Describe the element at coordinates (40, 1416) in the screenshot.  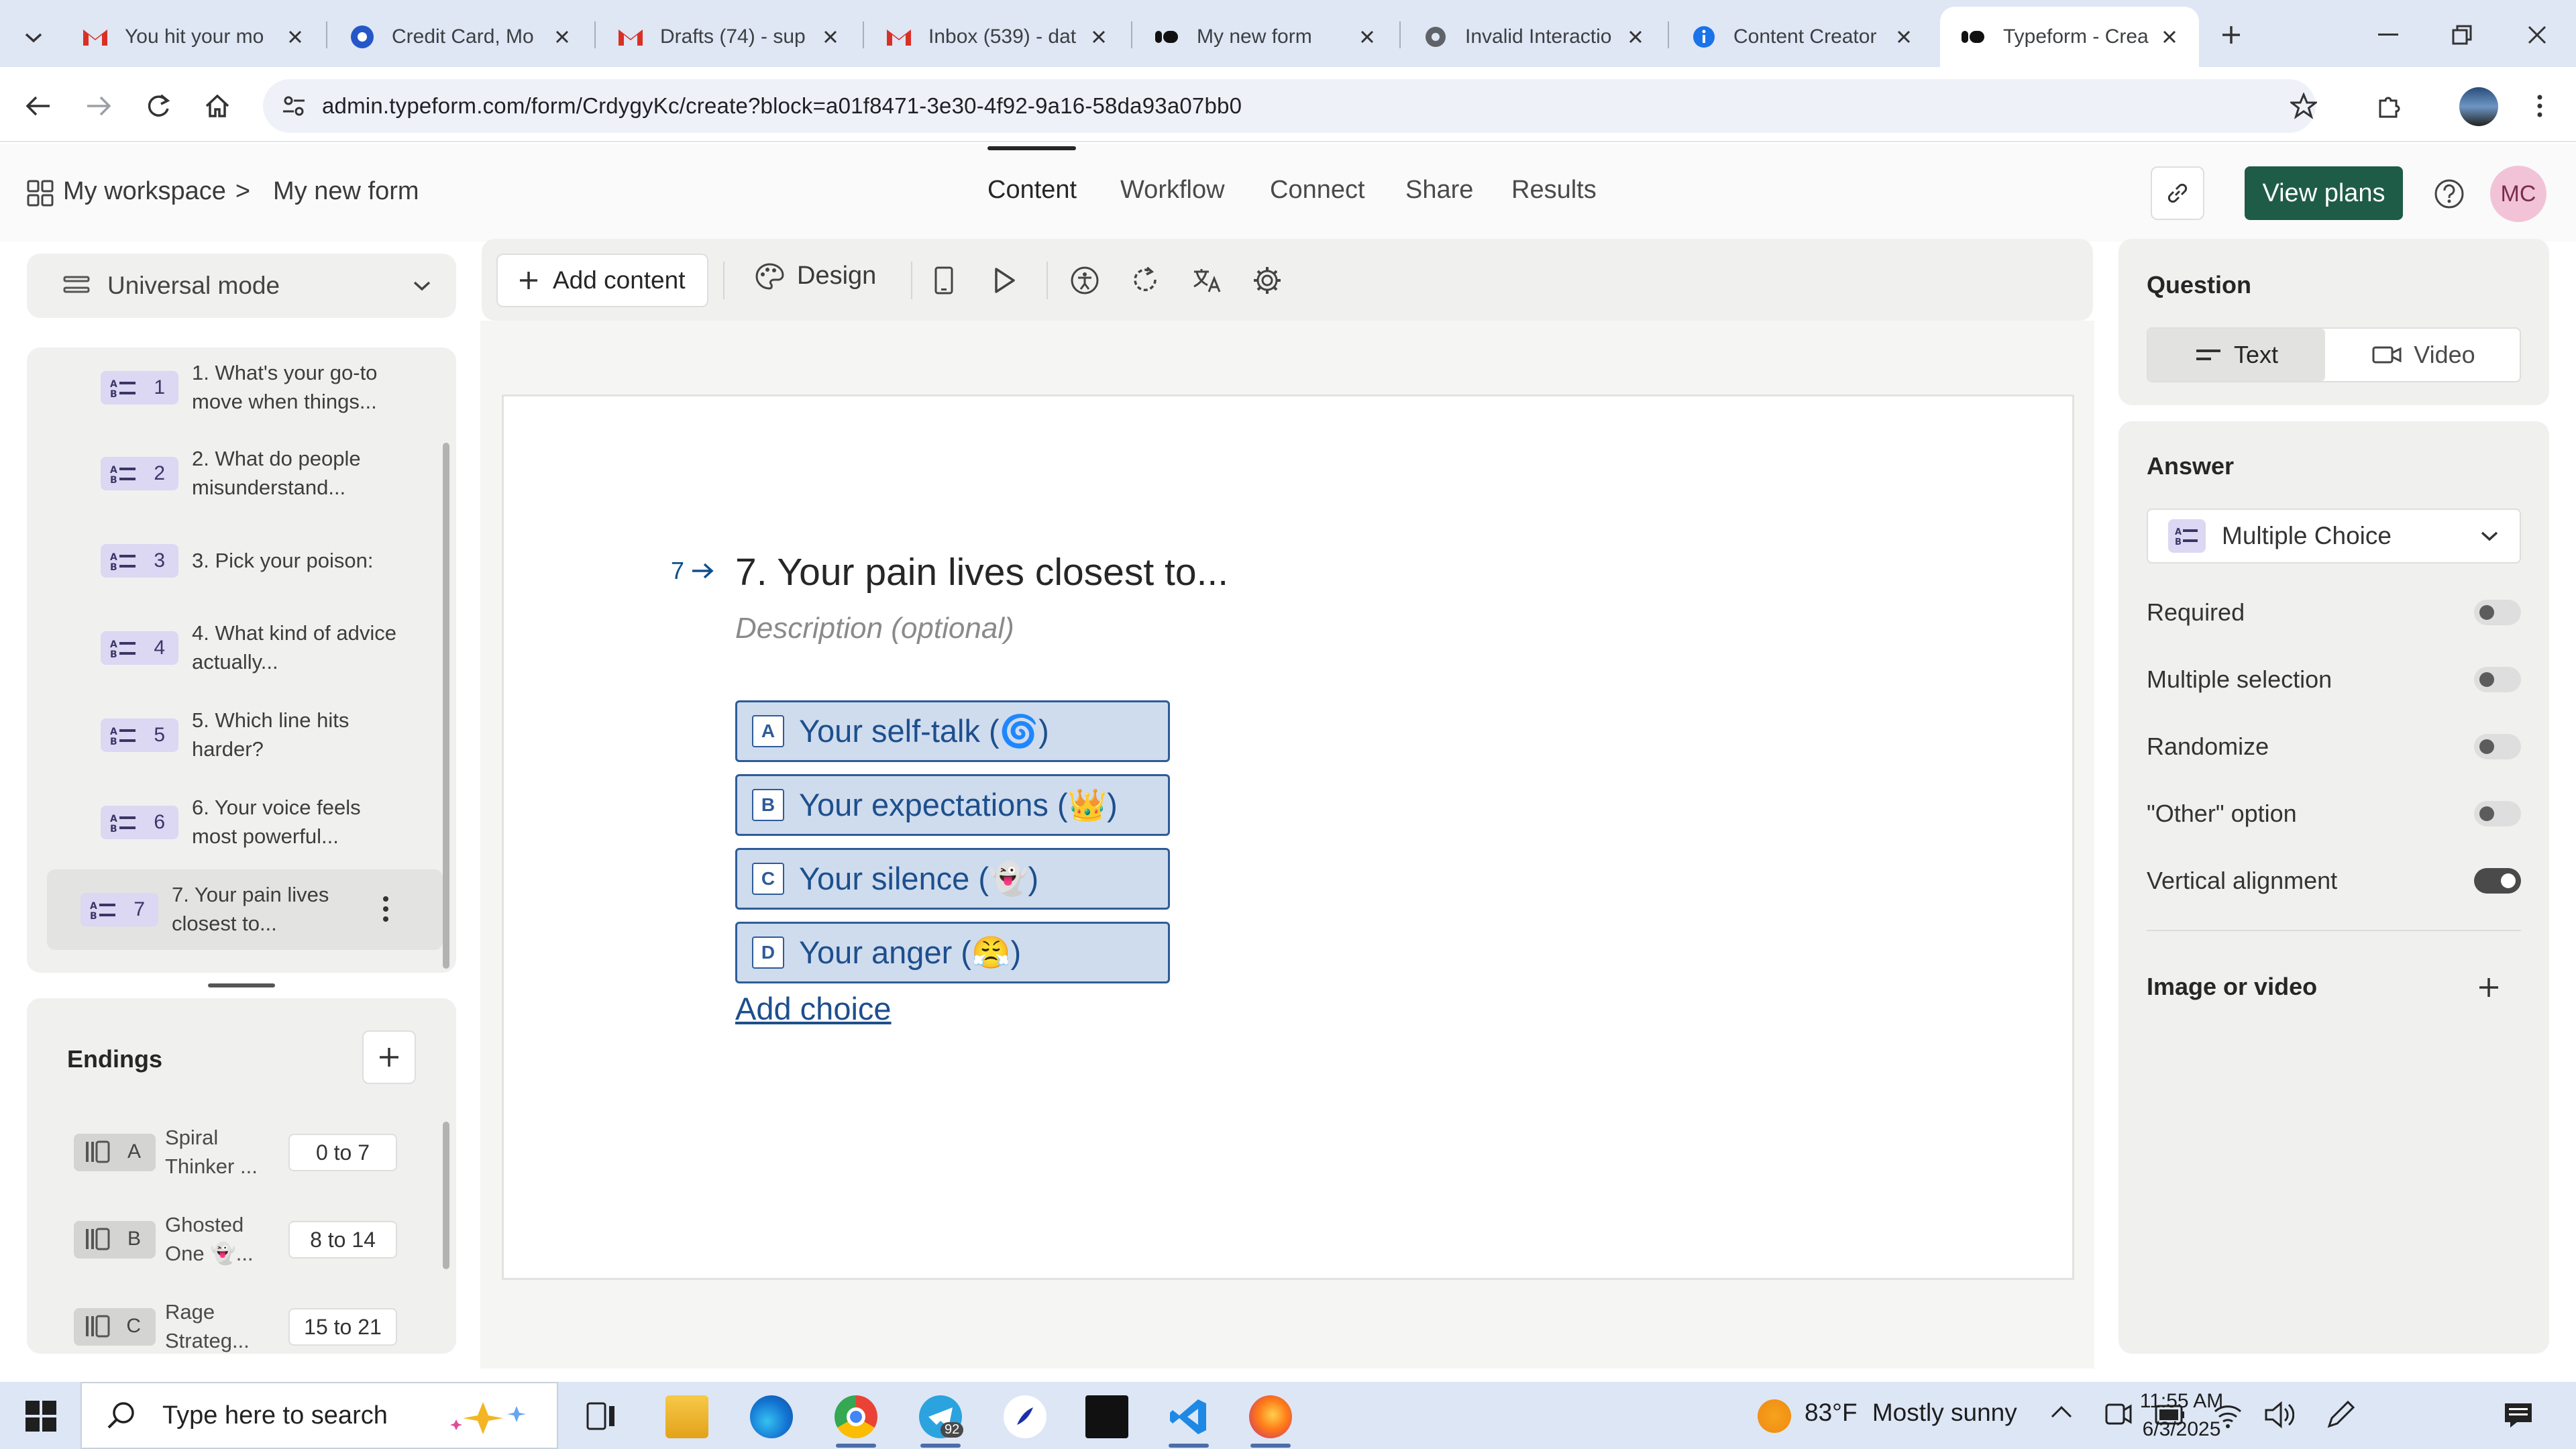
I see `start-button` at that location.